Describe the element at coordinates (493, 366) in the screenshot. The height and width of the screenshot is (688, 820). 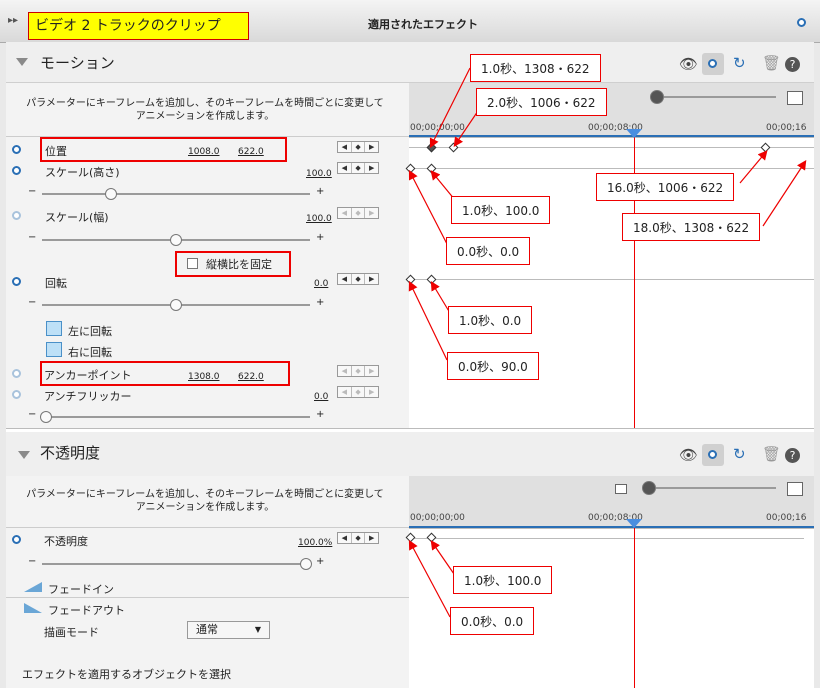
I see `annotation-note: 0.0秒、90.0` at that location.